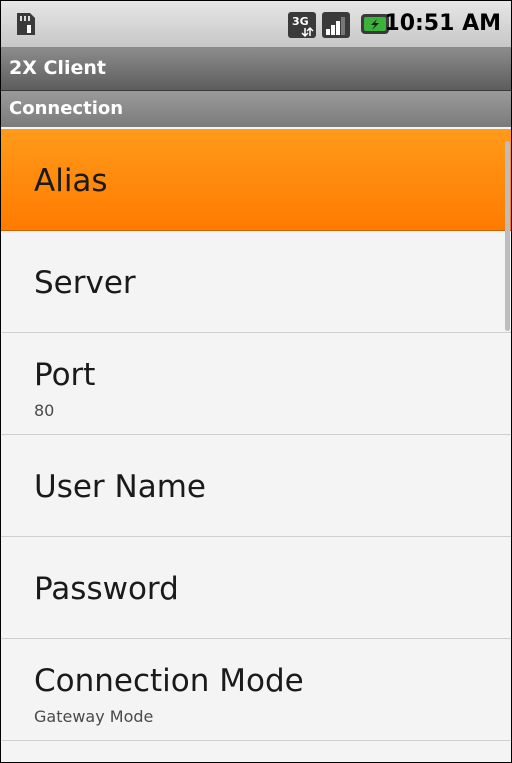 The height and width of the screenshot is (763, 512). Describe the element at coordinates (442, 23) in the screenshot. I see `status-clock: 10:51 AM` at that location.